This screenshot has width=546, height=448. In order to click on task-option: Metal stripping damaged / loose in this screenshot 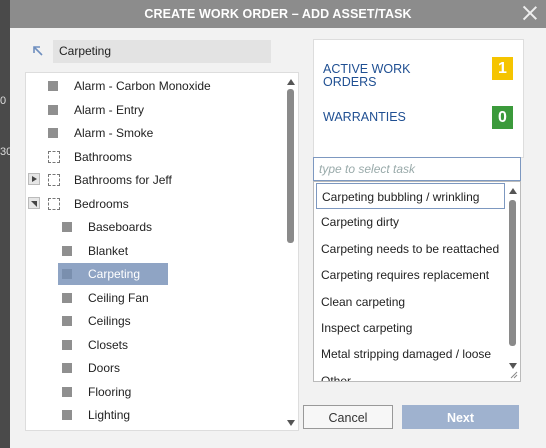, I will do `click(410, 354)`.